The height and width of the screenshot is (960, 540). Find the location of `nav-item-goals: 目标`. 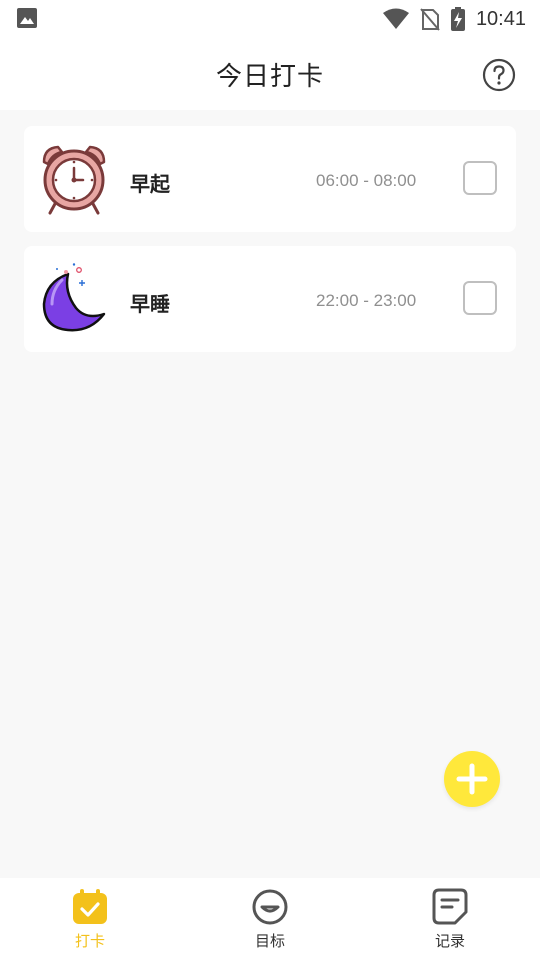

nav-item-goals: 目标 is located at coordinates (270, 921).